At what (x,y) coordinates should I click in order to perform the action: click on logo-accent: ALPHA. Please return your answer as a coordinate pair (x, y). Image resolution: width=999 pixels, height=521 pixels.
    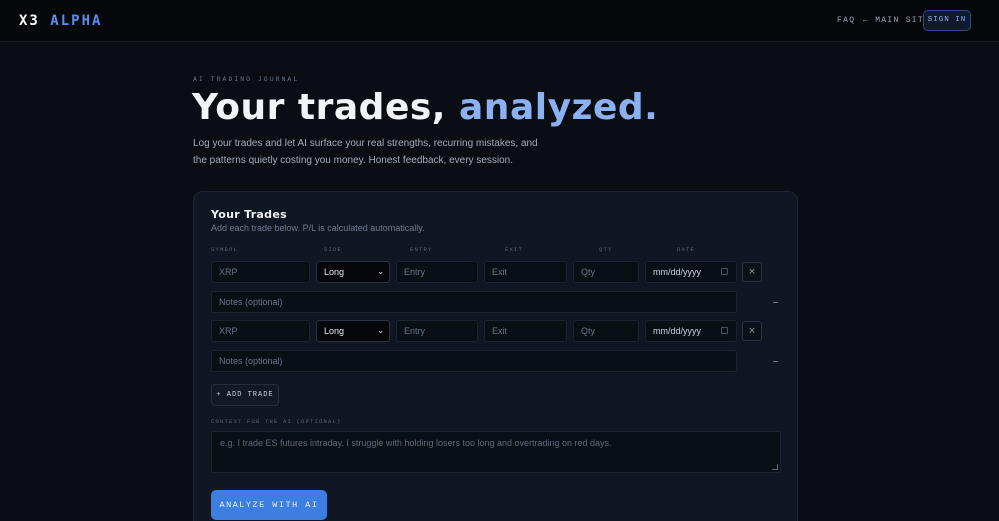
    Looking at the image, I should click on (76, 21).